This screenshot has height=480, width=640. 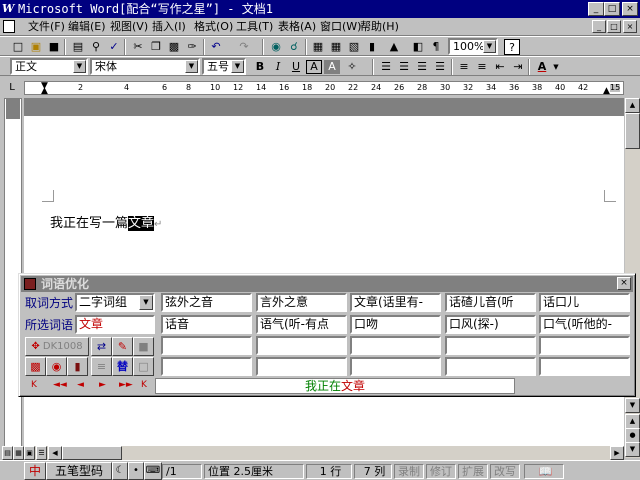 I want to click on doc-close-button: ×, so click(x=630, y=26).